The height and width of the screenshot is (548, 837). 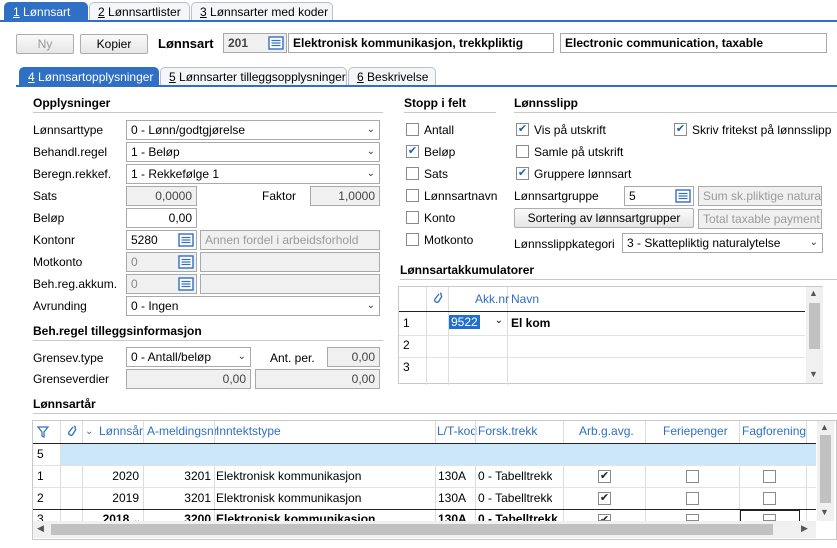 What do you see at coordinates (134, 284) in the screenshot?
I see `behreg-value: 0` at bounding box center [134, 284].